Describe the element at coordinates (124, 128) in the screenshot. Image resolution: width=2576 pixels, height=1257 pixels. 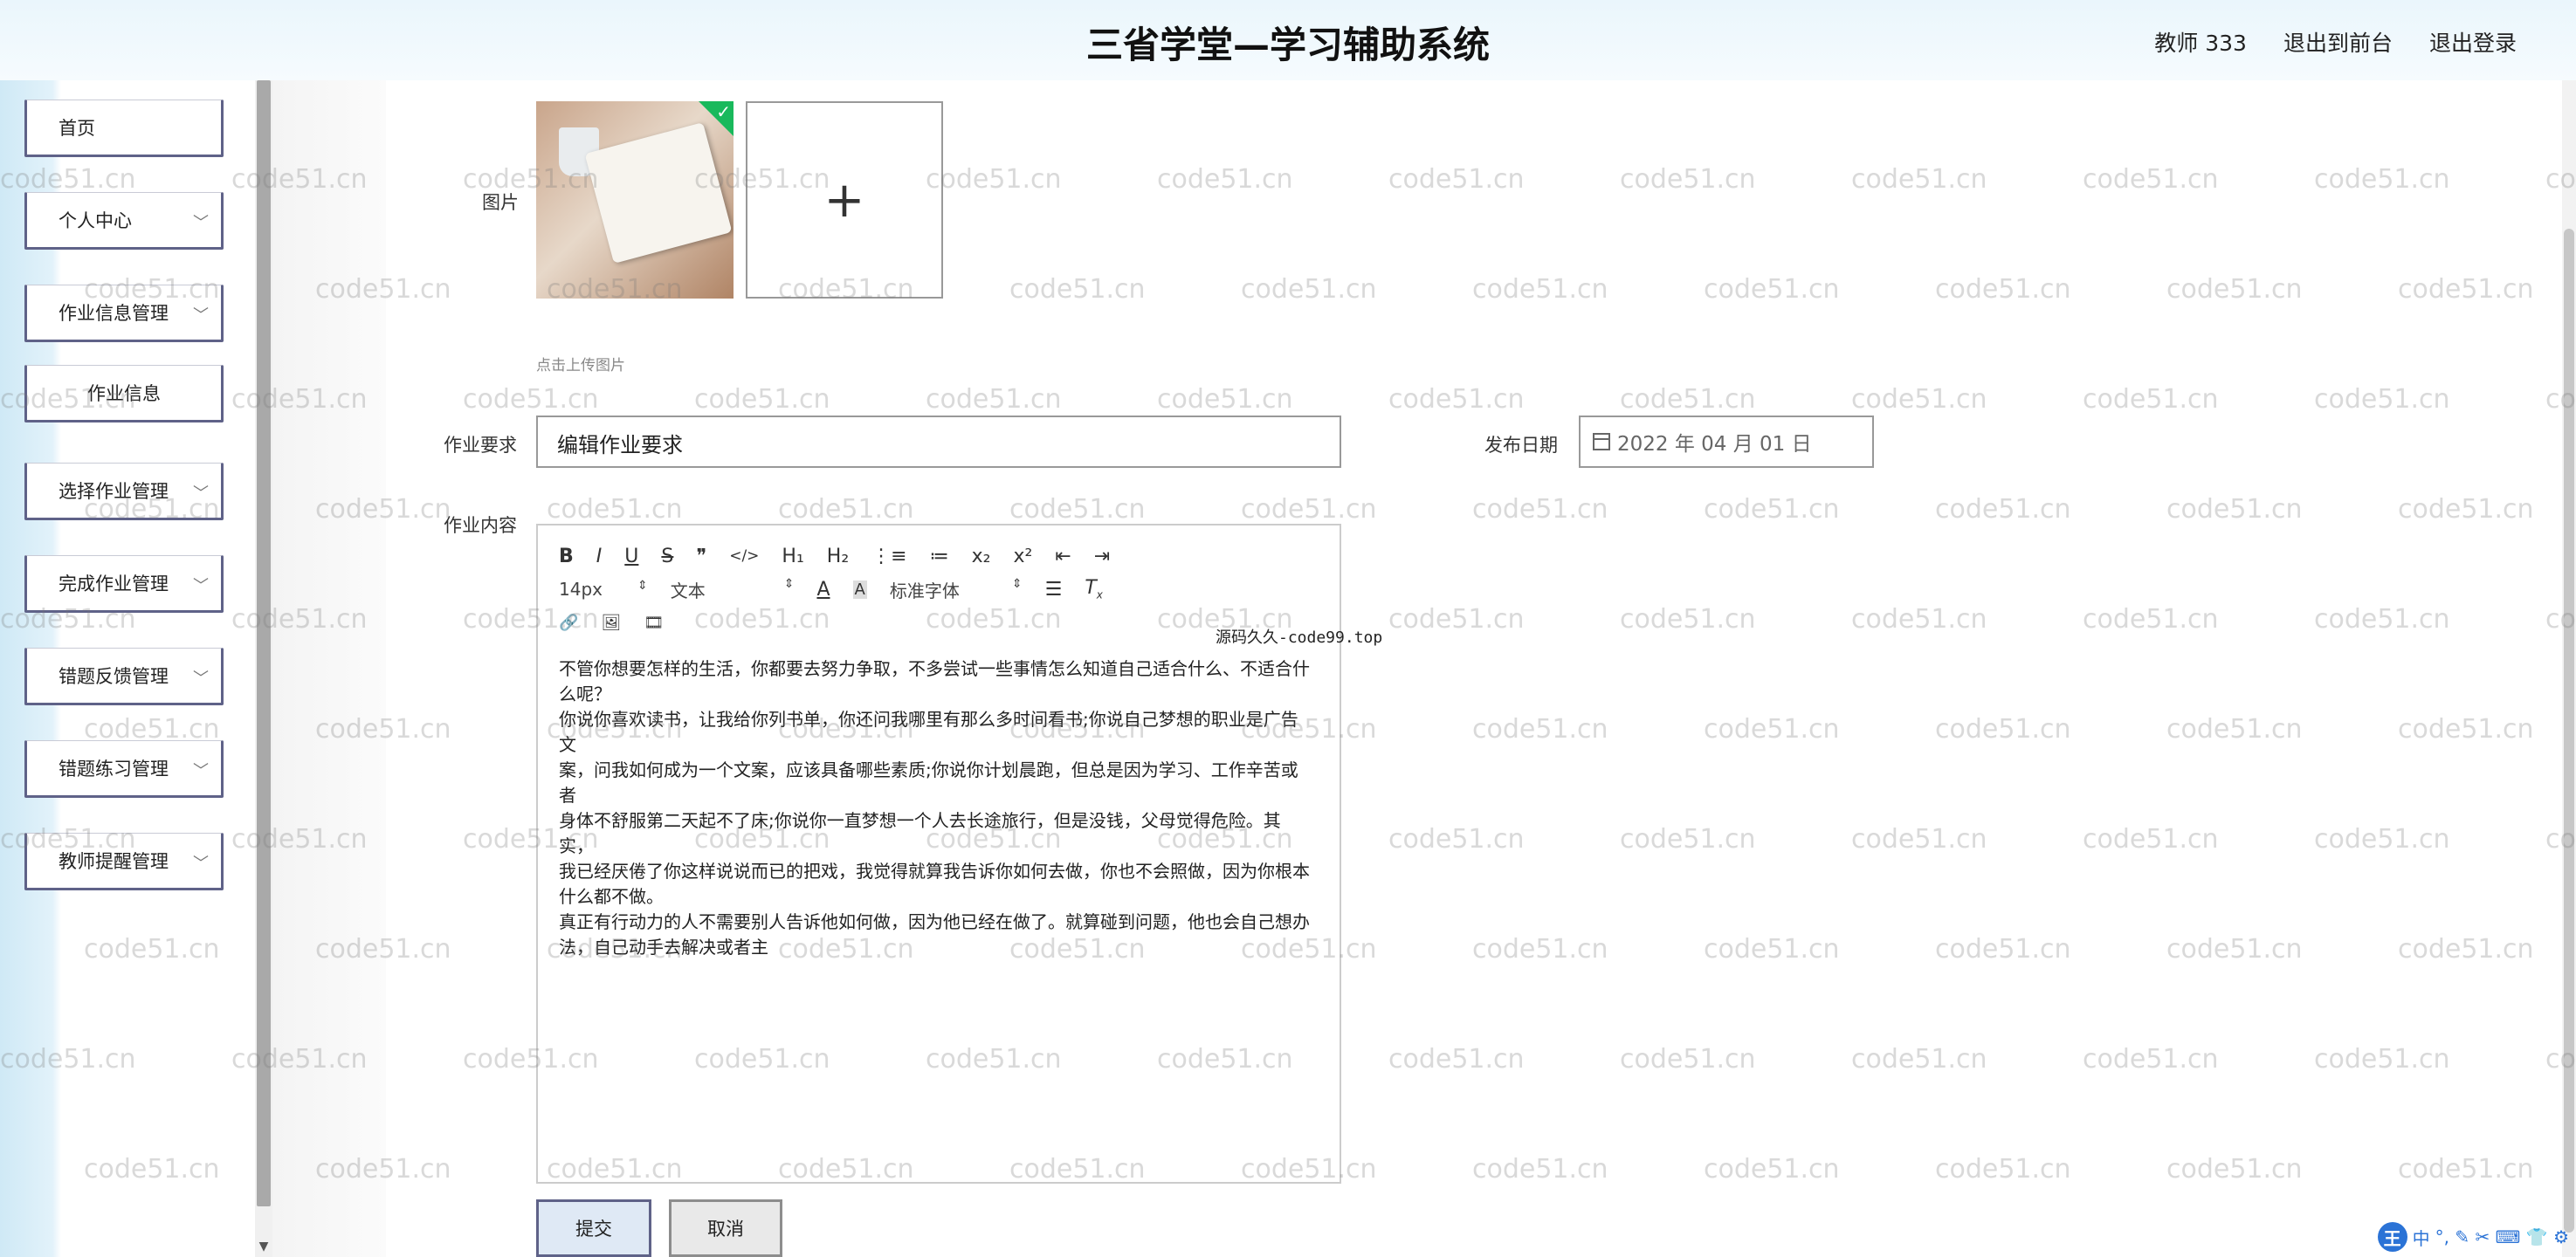
I see `sidebar-item-home: 首页` at that location.